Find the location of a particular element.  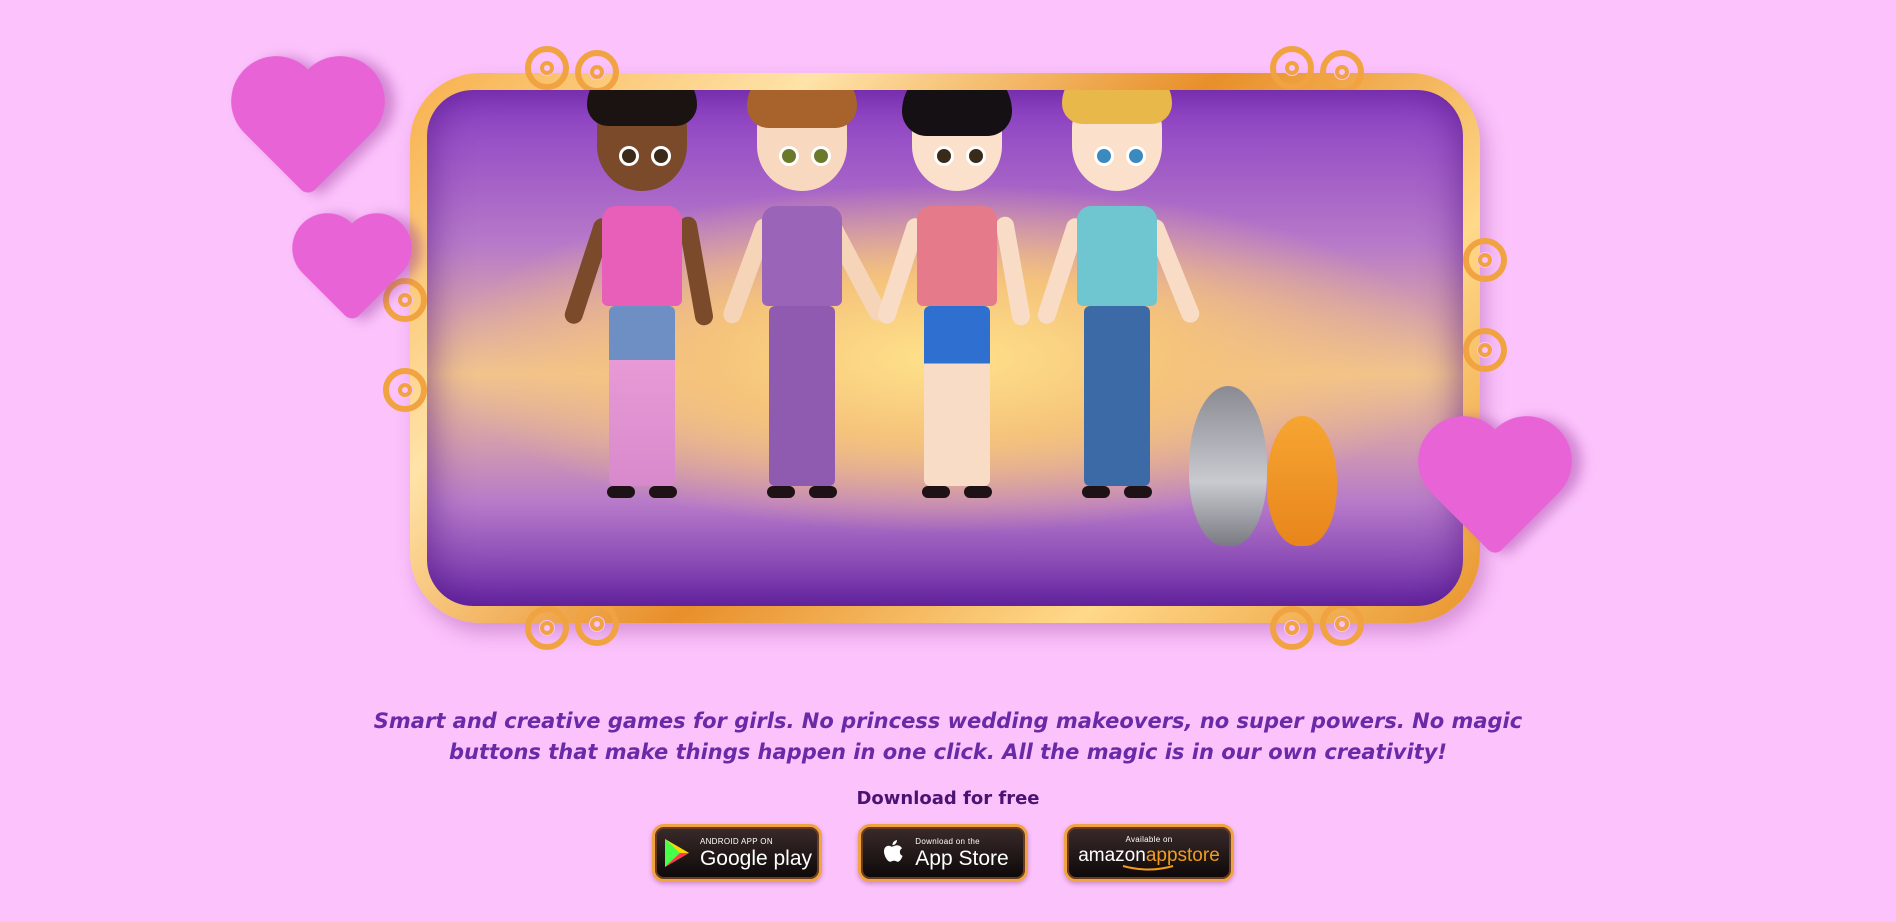

heart-decoration is located at coordinates (308, 117).